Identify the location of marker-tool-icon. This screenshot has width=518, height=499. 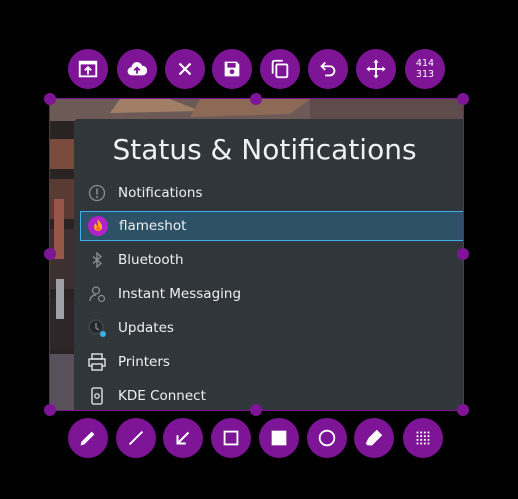
(374, 437).